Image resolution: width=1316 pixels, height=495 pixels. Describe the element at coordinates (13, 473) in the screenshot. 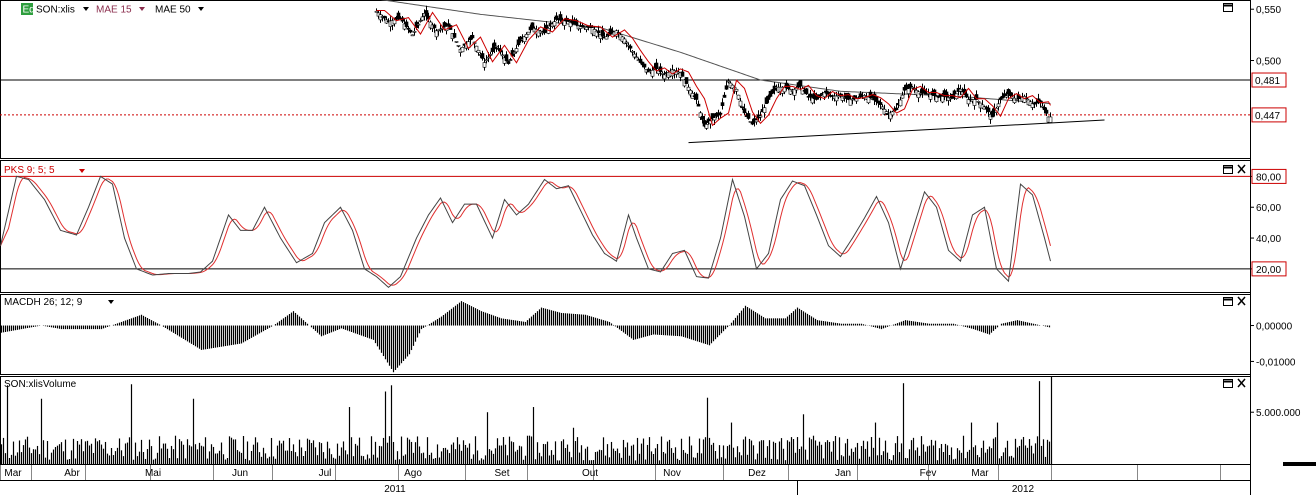

I see `month-label: Mar` at that location.